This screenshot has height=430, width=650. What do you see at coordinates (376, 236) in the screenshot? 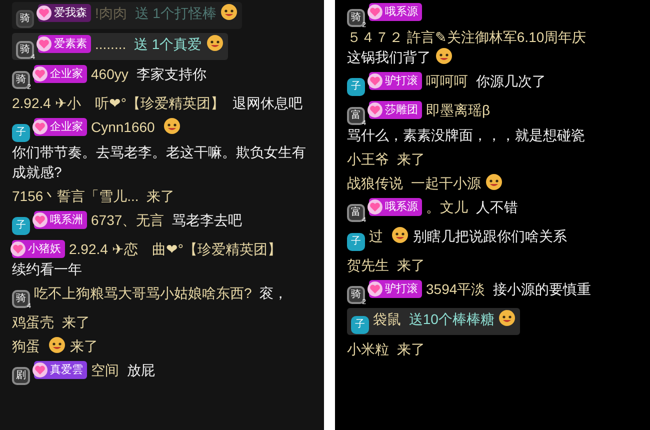
I see `user-name: 过` at bounding box center [376, 236].